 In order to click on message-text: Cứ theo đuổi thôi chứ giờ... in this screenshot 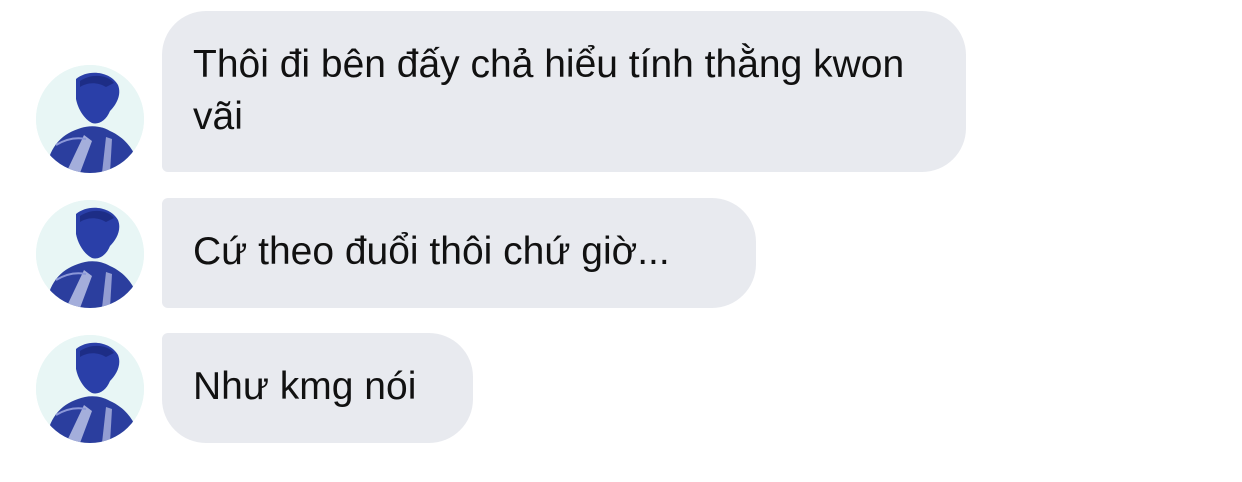, I will do `click(431, 251)`.